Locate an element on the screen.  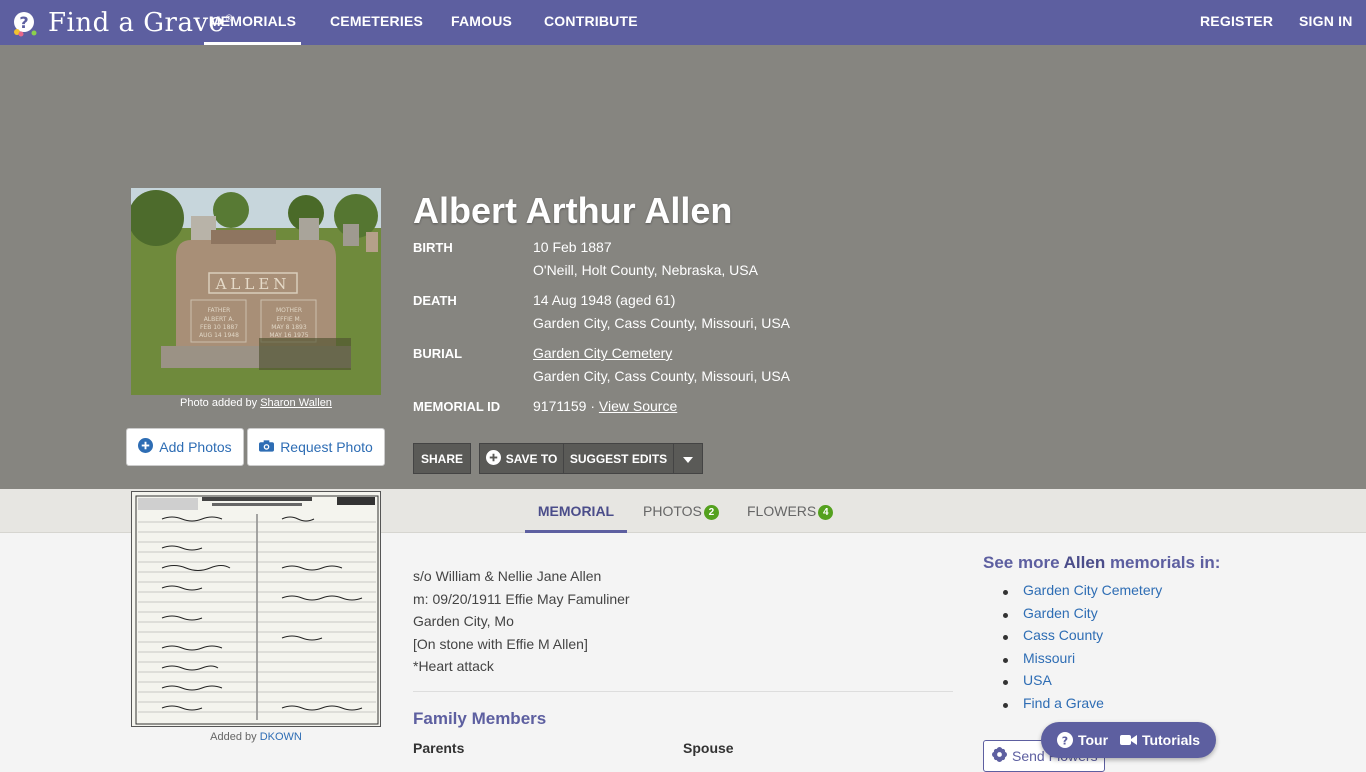
headstone-name-text: ALLEN is located at coordinates (253, 284).